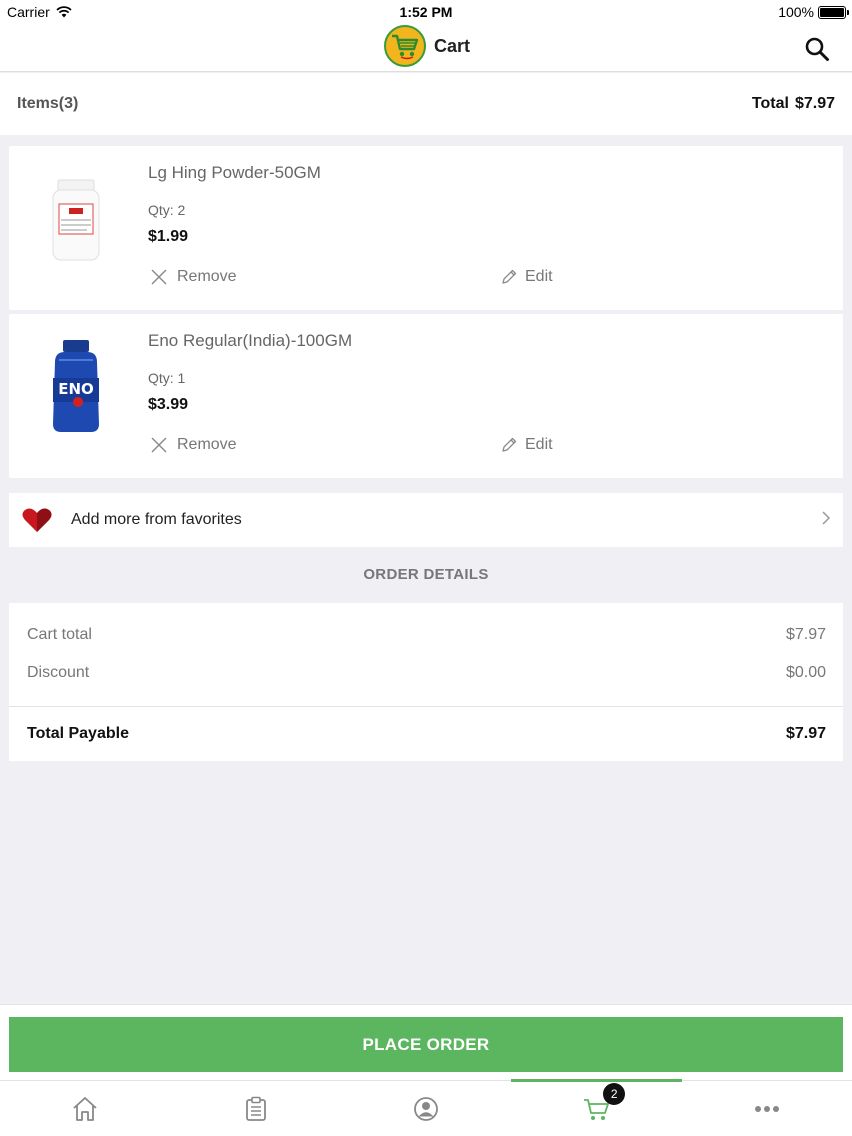 The height and width of the screenshot is (1136, 852). I want to click on item-name: Eno Regular(India)-100GM, so click(250, 340).